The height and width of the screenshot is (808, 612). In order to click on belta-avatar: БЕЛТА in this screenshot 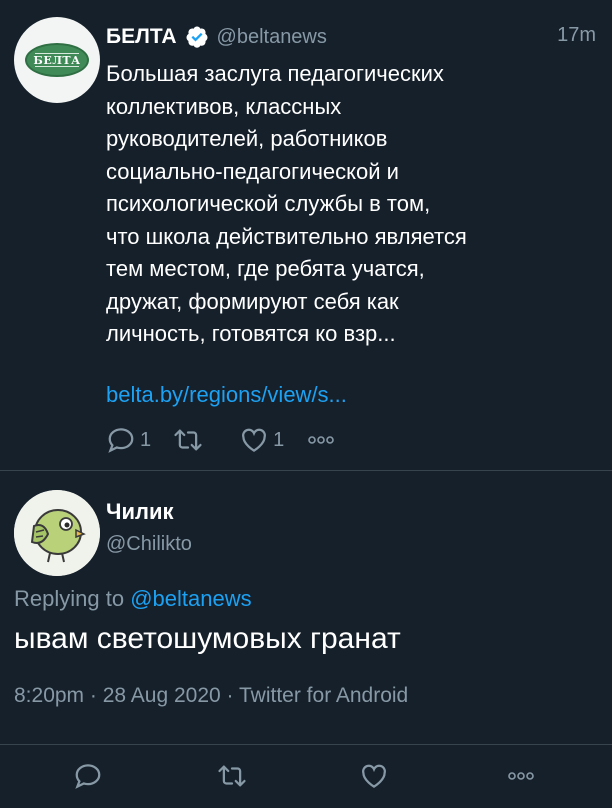, I will do `click(57, 60)`.